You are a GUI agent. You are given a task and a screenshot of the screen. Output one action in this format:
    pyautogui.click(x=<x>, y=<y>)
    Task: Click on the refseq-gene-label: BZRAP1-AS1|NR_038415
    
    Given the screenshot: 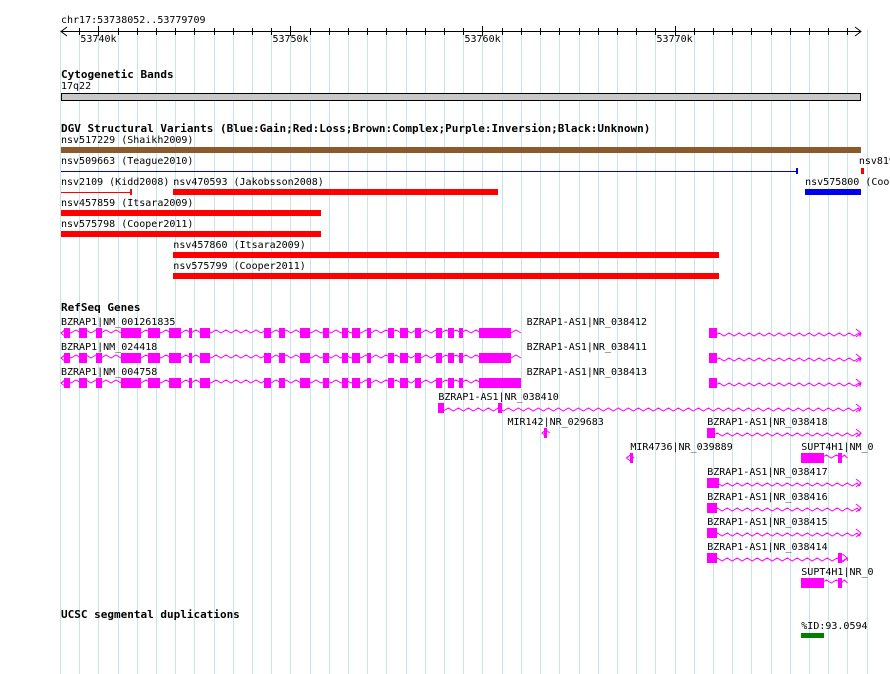 What is the action you would take?
    pyautogui.click(x=767, y=522)
    